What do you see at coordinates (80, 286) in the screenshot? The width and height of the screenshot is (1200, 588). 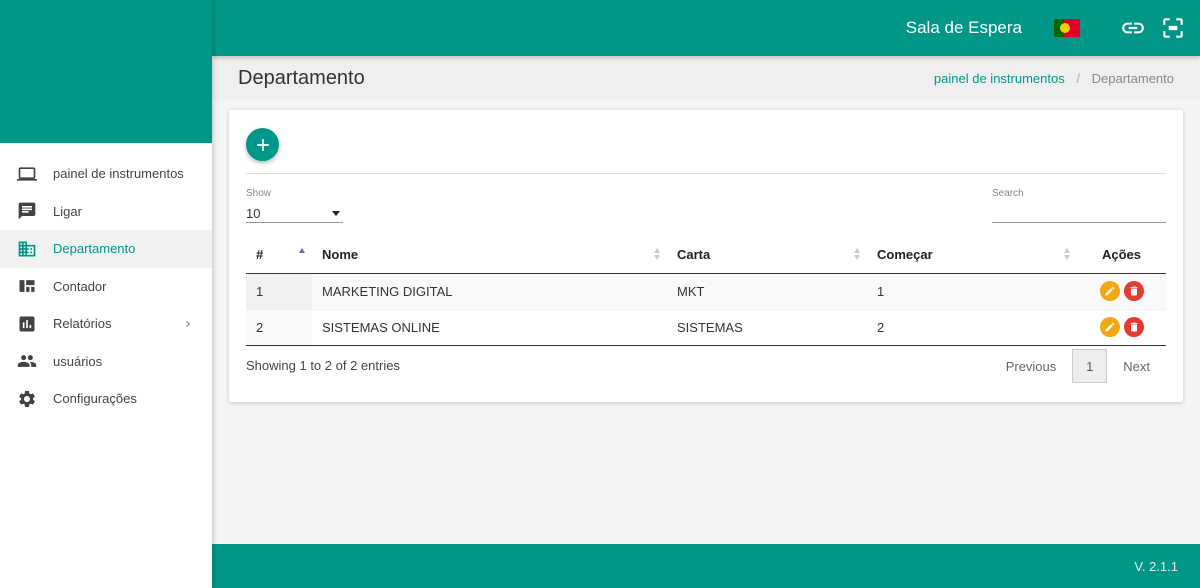 I see `sidebar-item-label: Contador` at bounding box center [80, 286].